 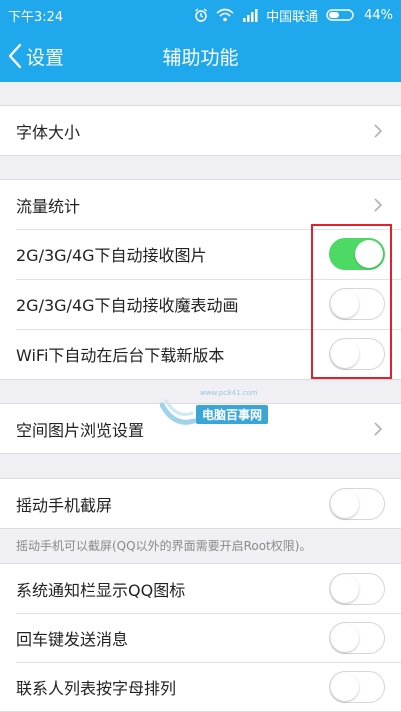 What do you see at coordinates (96, 688) in the screenshot?
I see `row-label: 联系人列表按字母排列` at bounding box center [96, 688].